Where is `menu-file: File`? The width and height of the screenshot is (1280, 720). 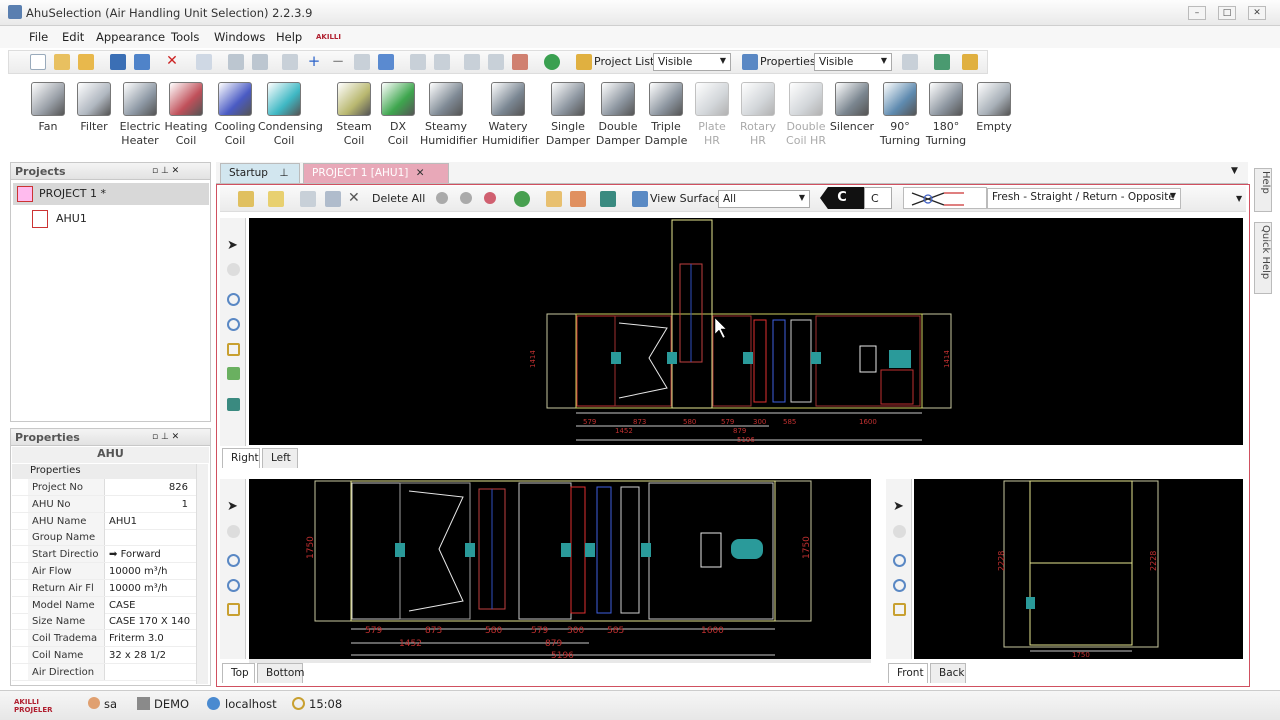 menu-file: File is located at coordinates (38, 37).